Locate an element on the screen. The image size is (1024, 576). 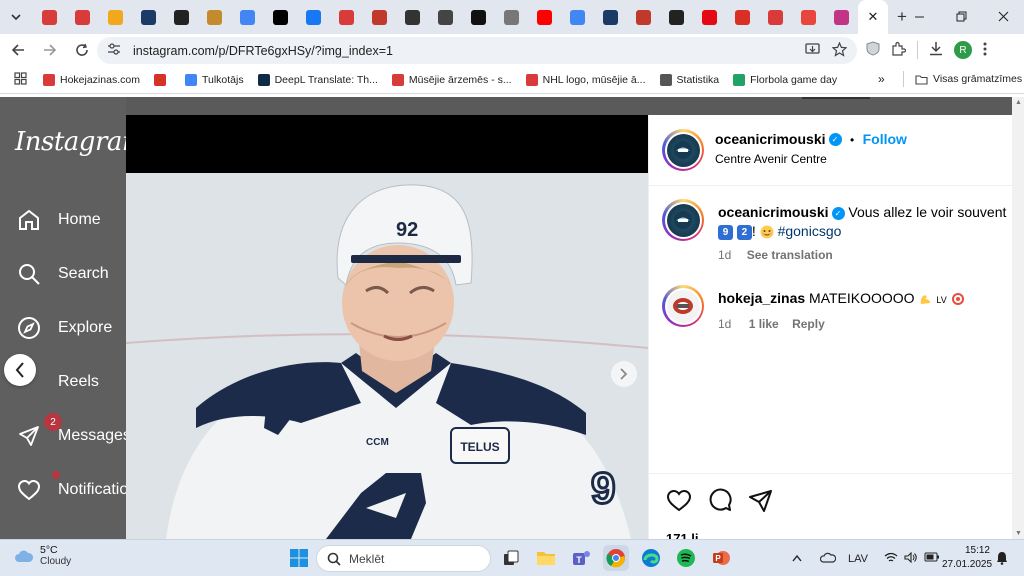
teams-button: T is located at coordinates (581, 558).